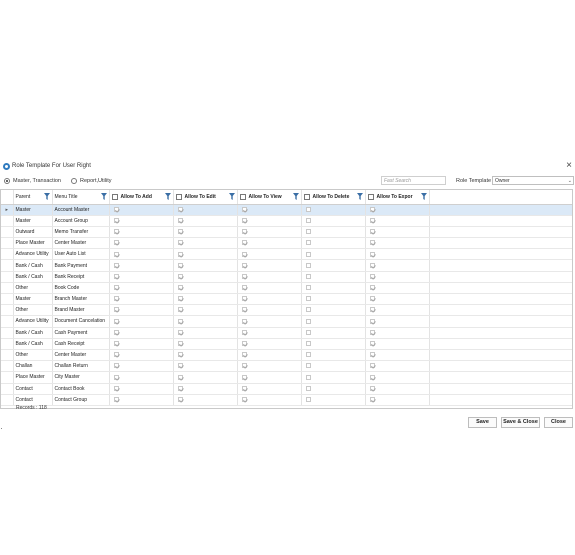 The height and width of the screenshot is (555, 575). Describe the element at coordinates (141, 197) in the screenshot. I see `col-allow-add: Allow To Add` at that location.